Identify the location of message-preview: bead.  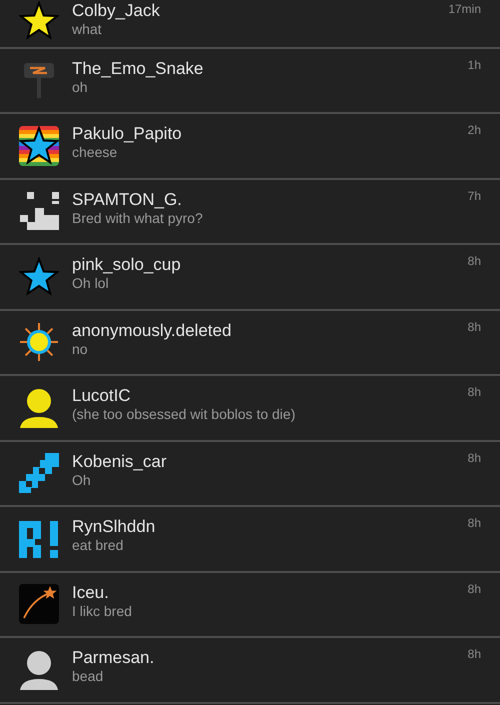
(88, 677).